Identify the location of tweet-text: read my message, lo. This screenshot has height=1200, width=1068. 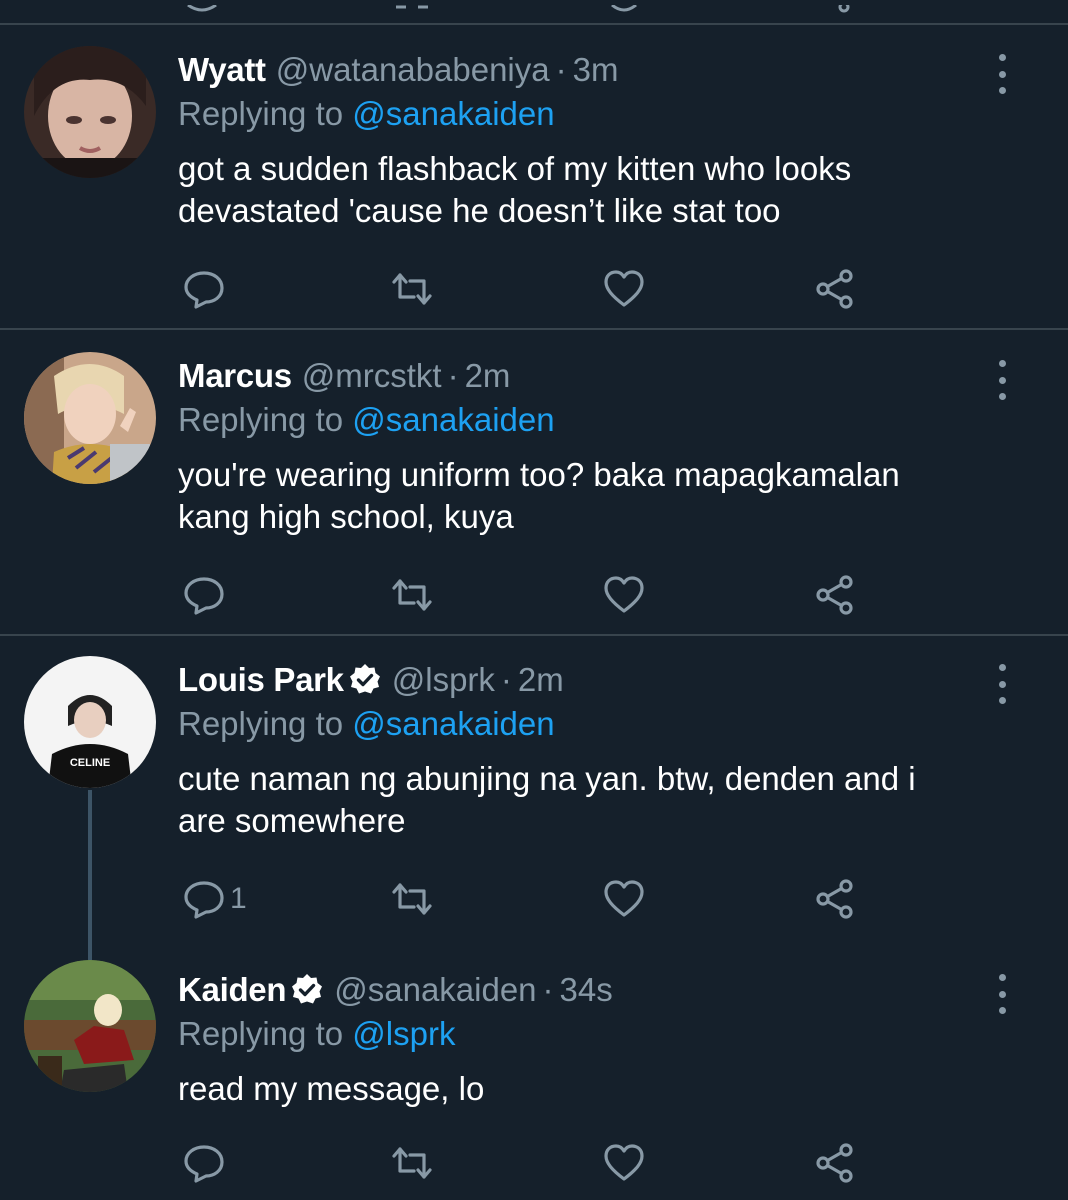
(331, 1088).